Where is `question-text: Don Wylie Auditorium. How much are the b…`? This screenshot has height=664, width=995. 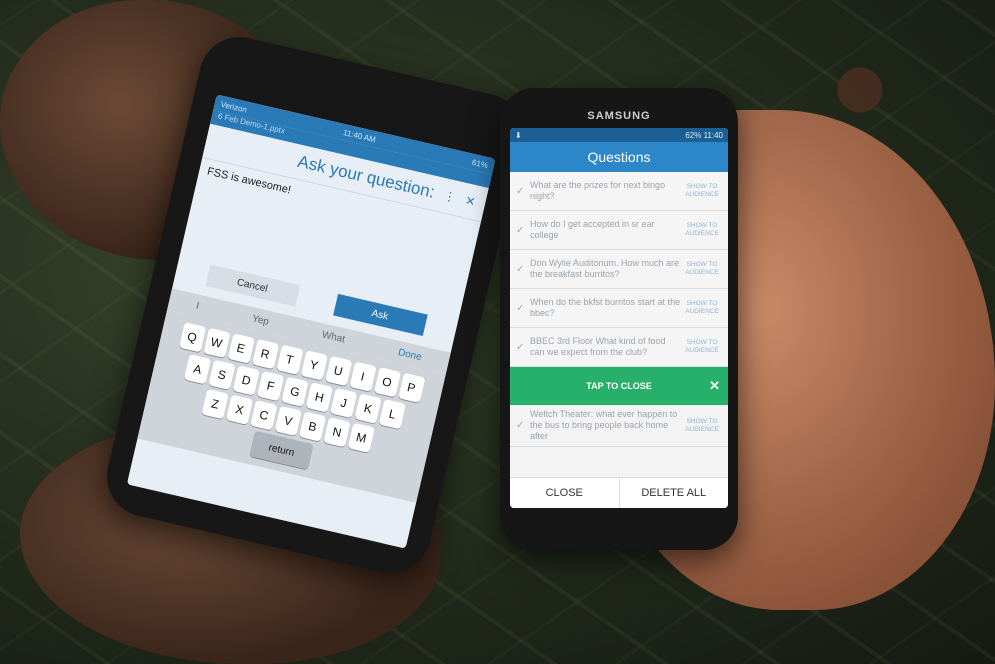 question-text: Don Wylie Auditorium. How much are the b… is located at coordinates (604, 268).